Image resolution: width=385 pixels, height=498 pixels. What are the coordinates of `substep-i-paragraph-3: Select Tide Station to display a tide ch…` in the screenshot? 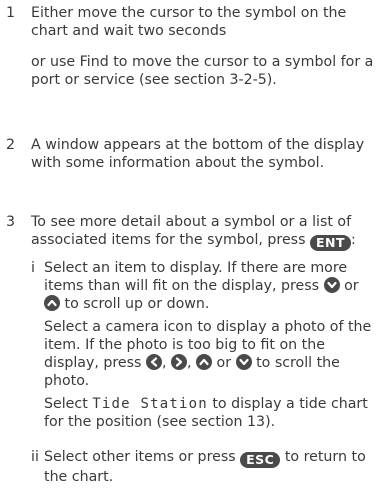 It's located at (211, 413).